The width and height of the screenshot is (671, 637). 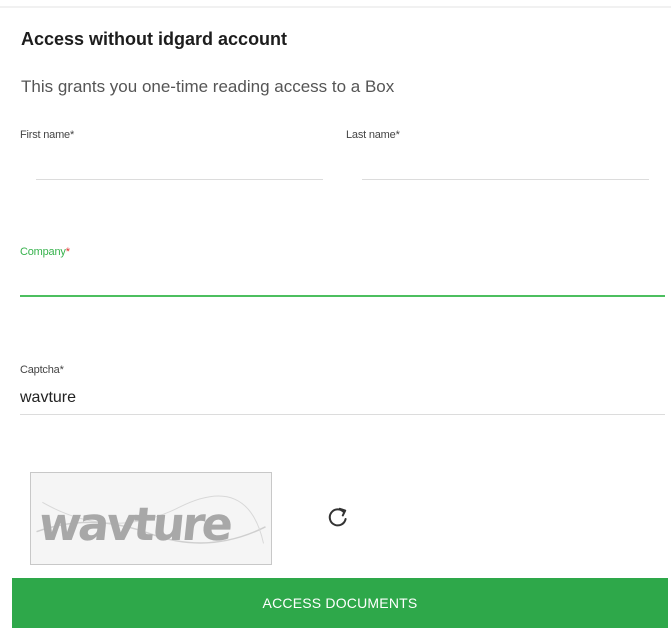 What do you see at coordinates (342, 414) in the screenshot?
I see `captcha-underline` at bounding box center [342, 414].